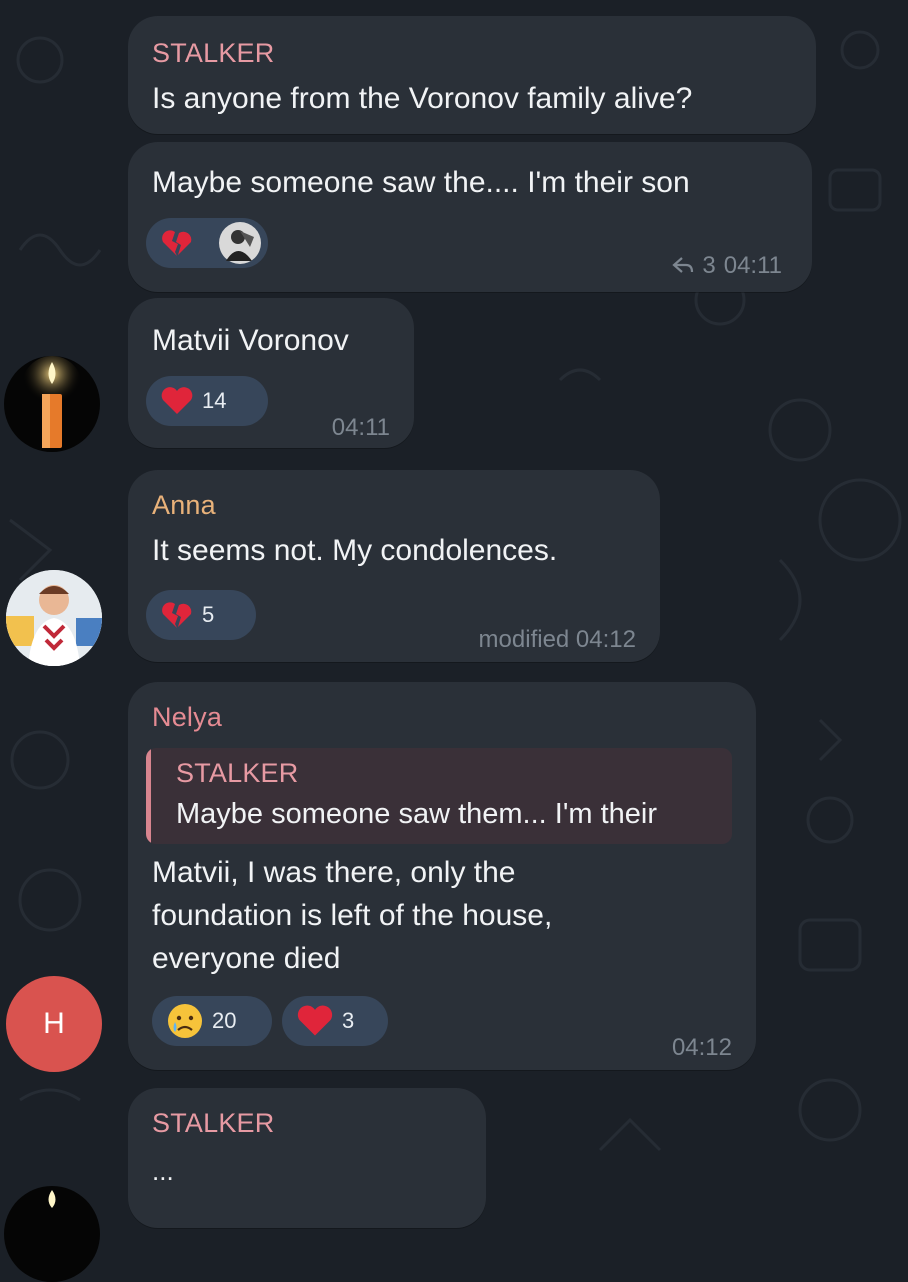 This screenshot has height=1282, width=908. I want to click on avatar-anna, so click(54, 618).